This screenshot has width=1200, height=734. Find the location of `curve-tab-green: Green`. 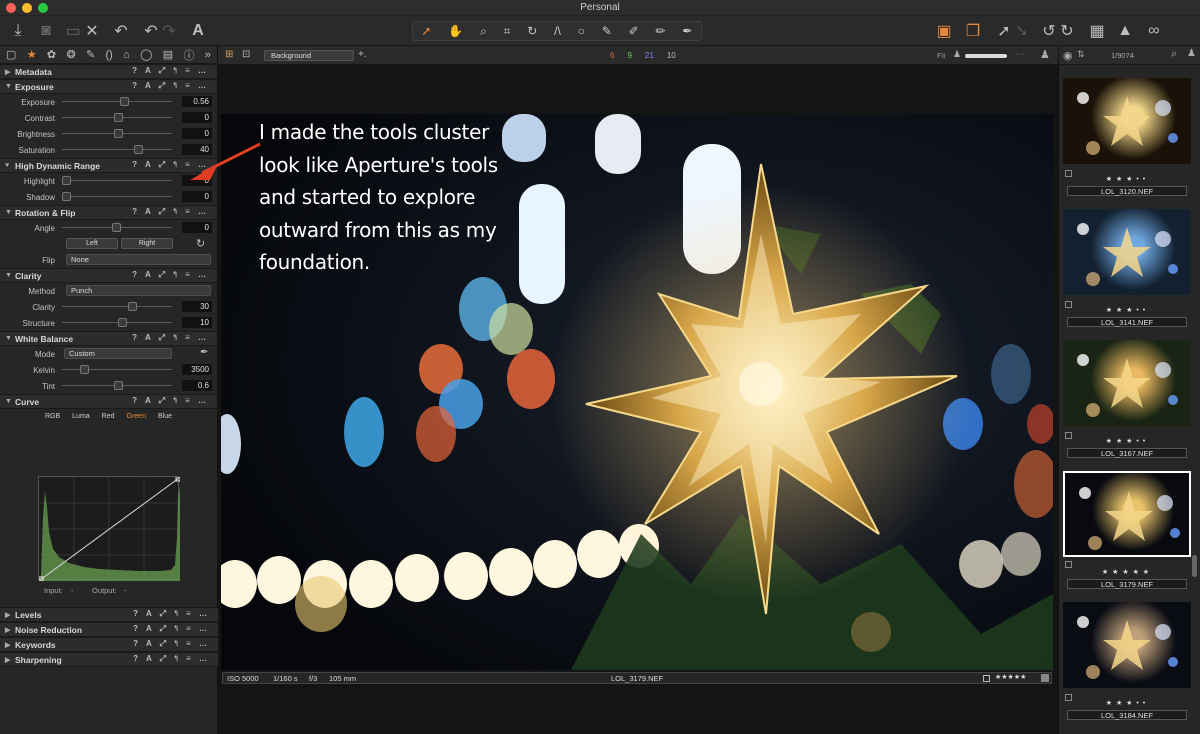

curve-tab-green: Green is located at coordinates (136, 416).